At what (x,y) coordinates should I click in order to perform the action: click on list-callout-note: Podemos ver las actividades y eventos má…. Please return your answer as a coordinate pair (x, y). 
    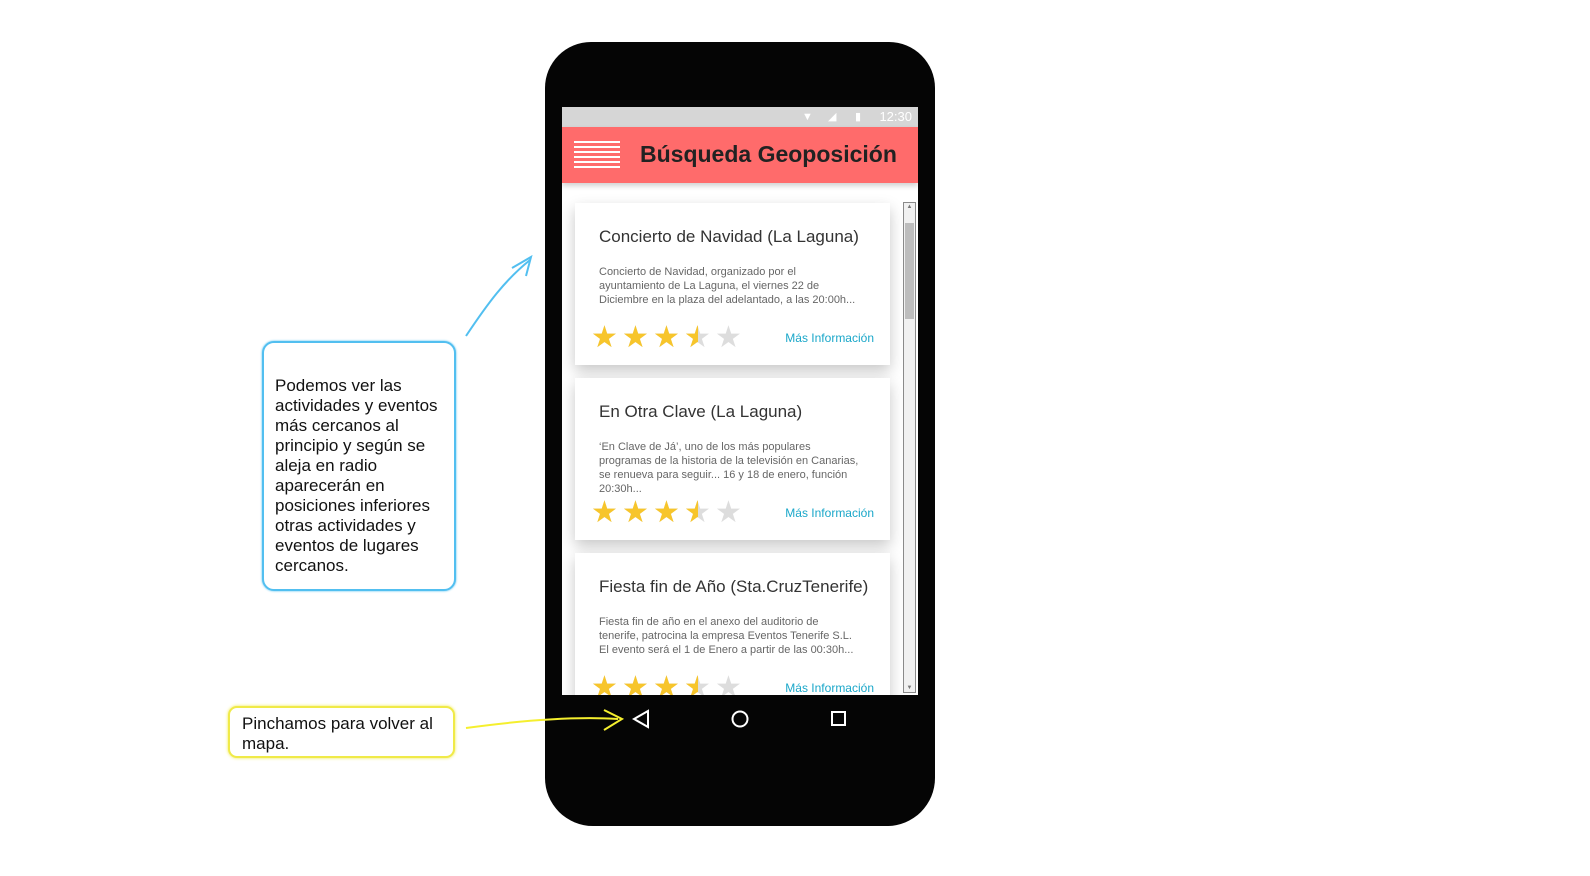
    Looking at the image, I should click on (359, 466).